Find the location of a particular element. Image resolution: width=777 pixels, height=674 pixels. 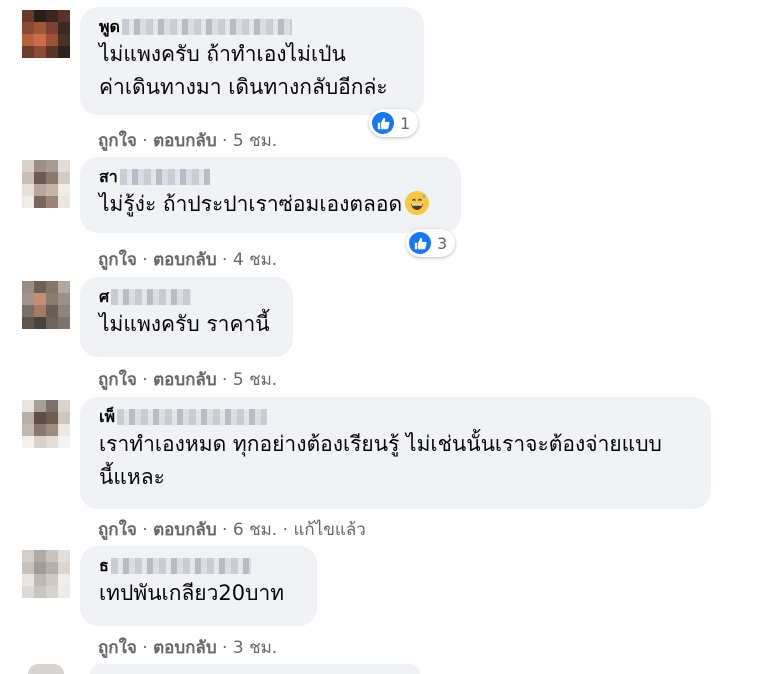

comment-text: เทปพันเกลียว20บาท is located at coordinates (192, 593).